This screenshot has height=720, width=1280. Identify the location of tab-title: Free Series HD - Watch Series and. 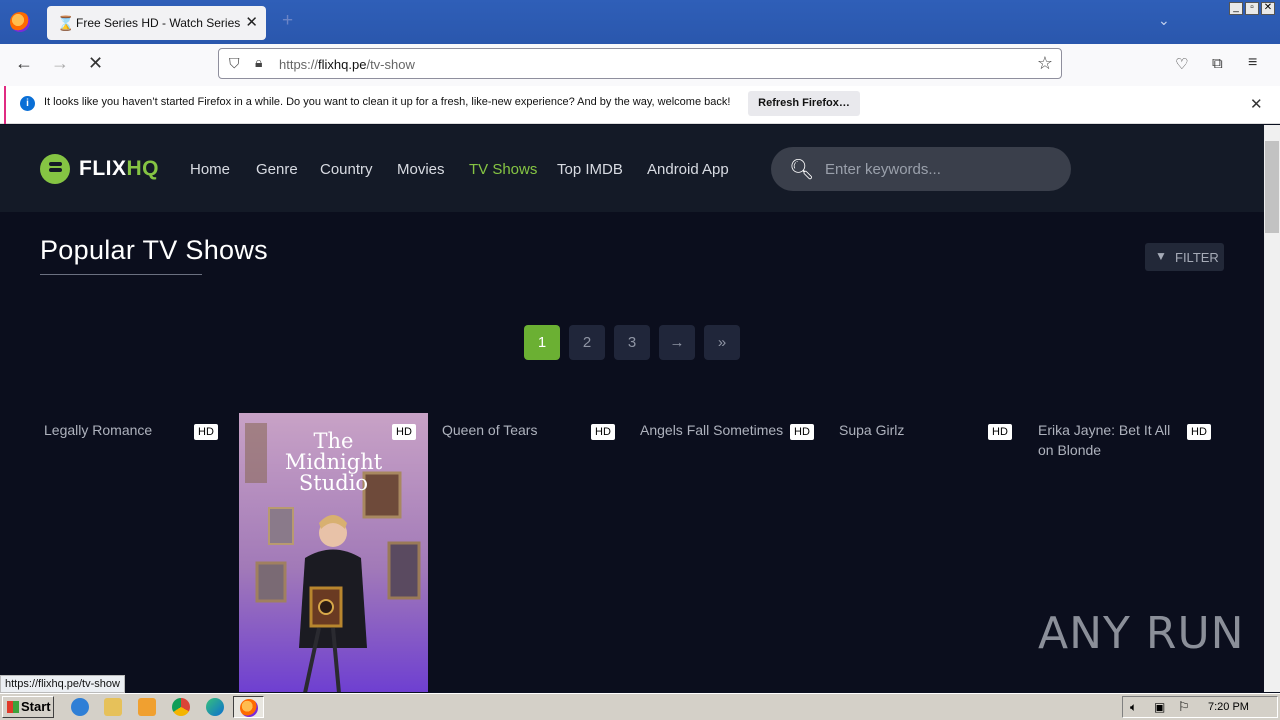
(159, 23).